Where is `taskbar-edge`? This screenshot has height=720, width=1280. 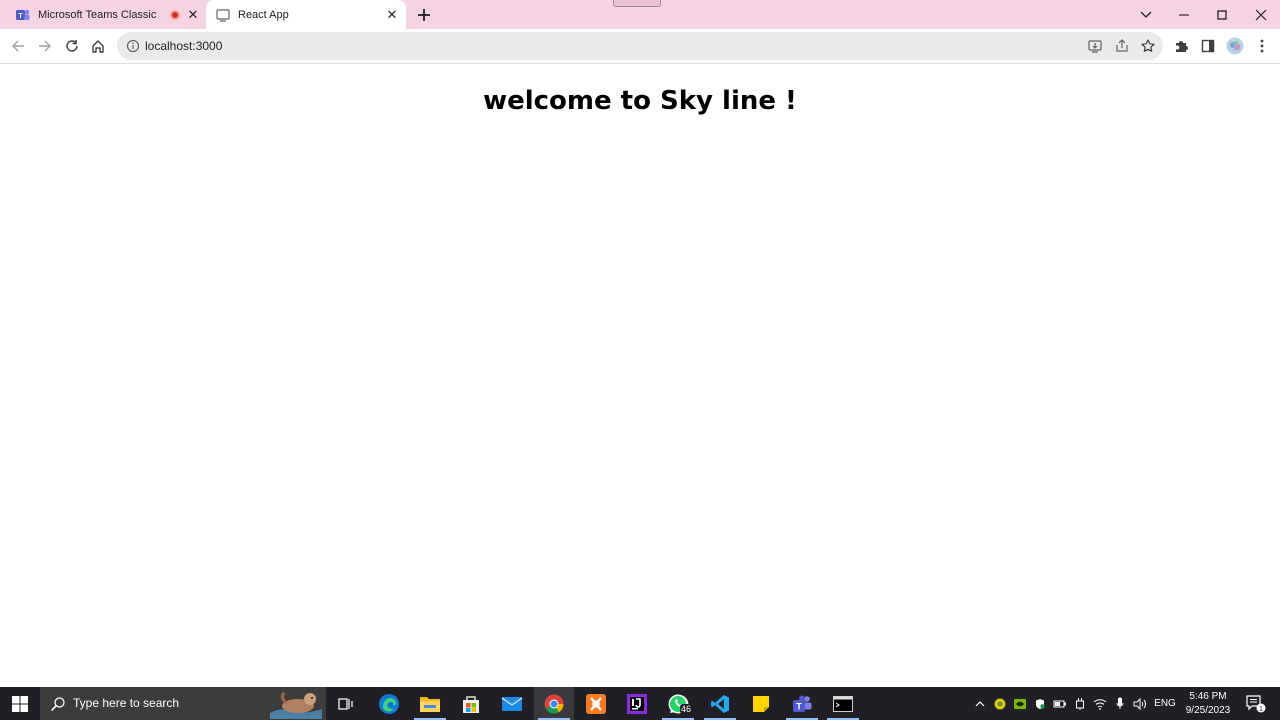
taskbar-edge is located at coordinates (389, 703).